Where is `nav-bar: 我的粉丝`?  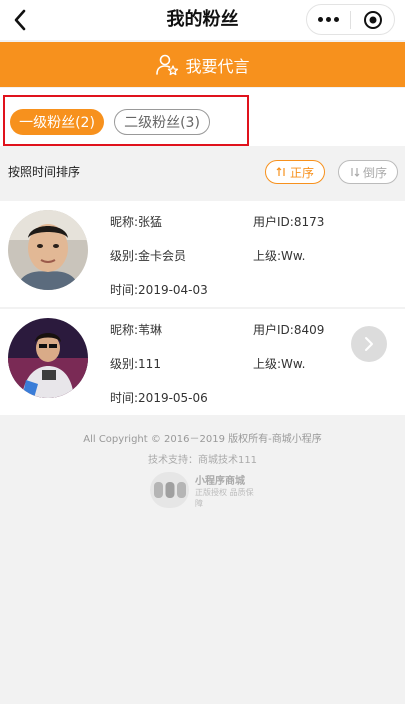 nav-bar: 我的粉丝 is located at coordinates (202, 20).